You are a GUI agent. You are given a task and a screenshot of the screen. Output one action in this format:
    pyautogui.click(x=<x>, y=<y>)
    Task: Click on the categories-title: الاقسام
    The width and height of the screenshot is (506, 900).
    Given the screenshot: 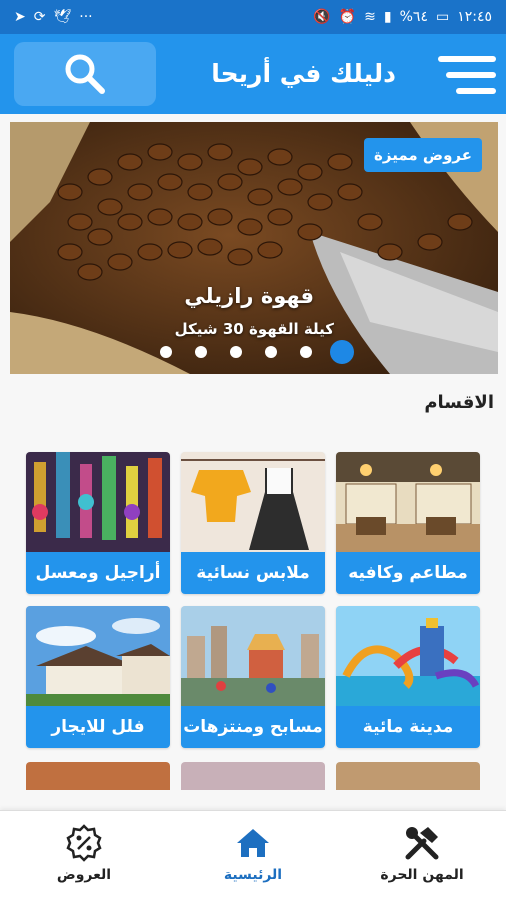 What is the action you would take?
    pyautogui.click(x=459, y=402)
    